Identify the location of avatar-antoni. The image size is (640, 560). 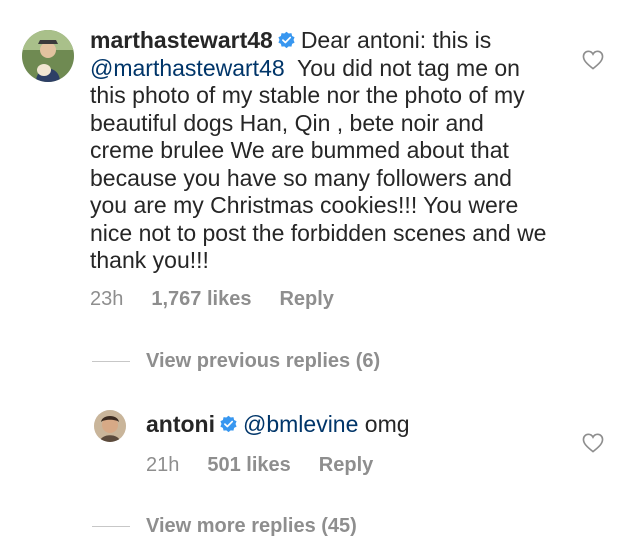
(110, 426).